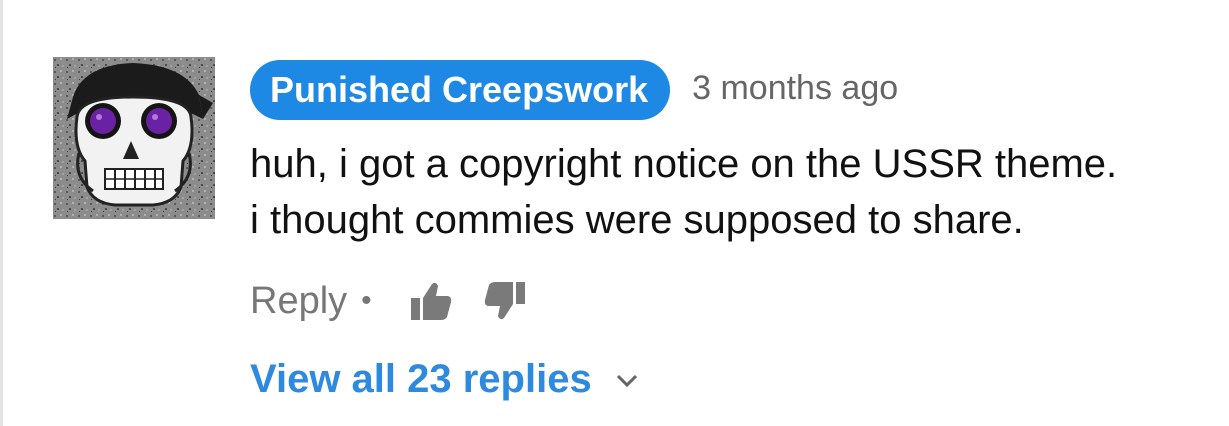 The width and height of the screenshot is (1229, 426). I want to click on avatar, so click(134, 138).